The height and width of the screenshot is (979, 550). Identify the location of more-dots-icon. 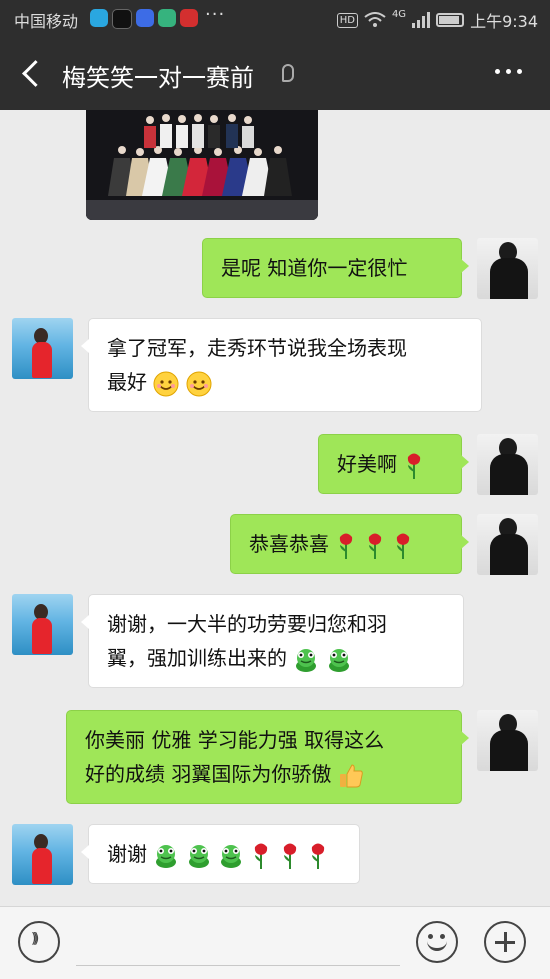
(508, 71).